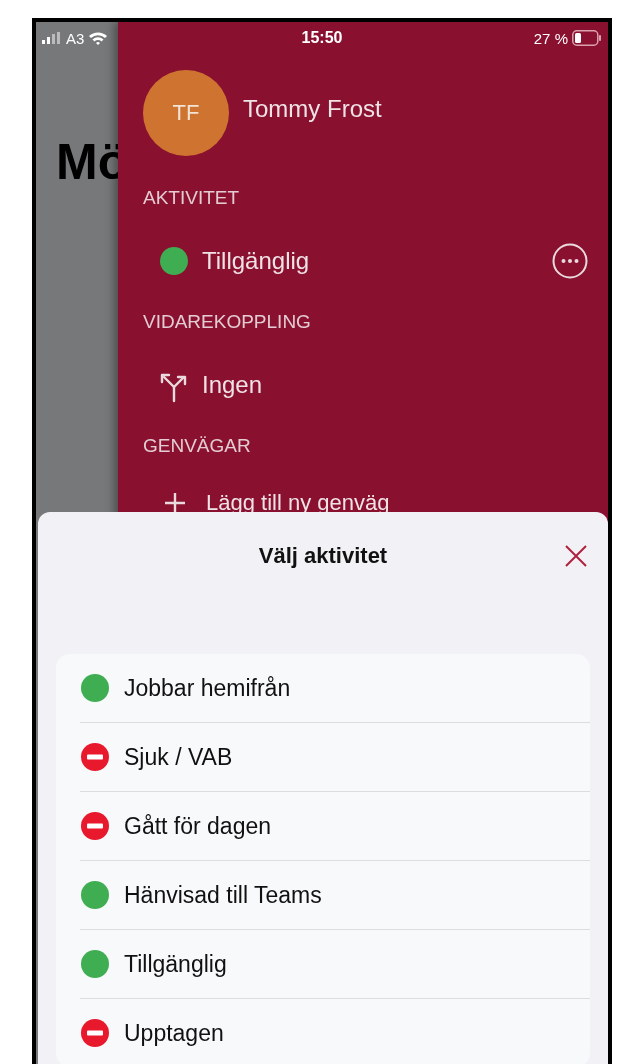 The height and width of the screenshot is (1064, 627). Describe the element at coordinates (175, 503) in the screenshot. I see `plus-icon` at that location.